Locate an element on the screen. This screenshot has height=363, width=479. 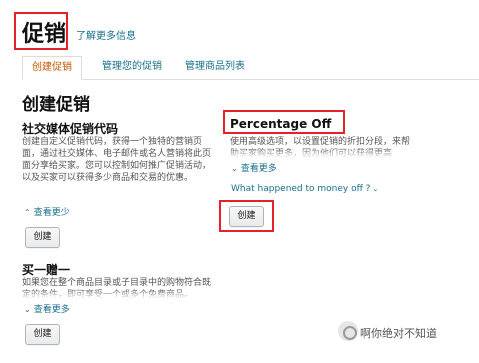
tab-create-promotion: 创建促销 is located at coordinates (52, 68).